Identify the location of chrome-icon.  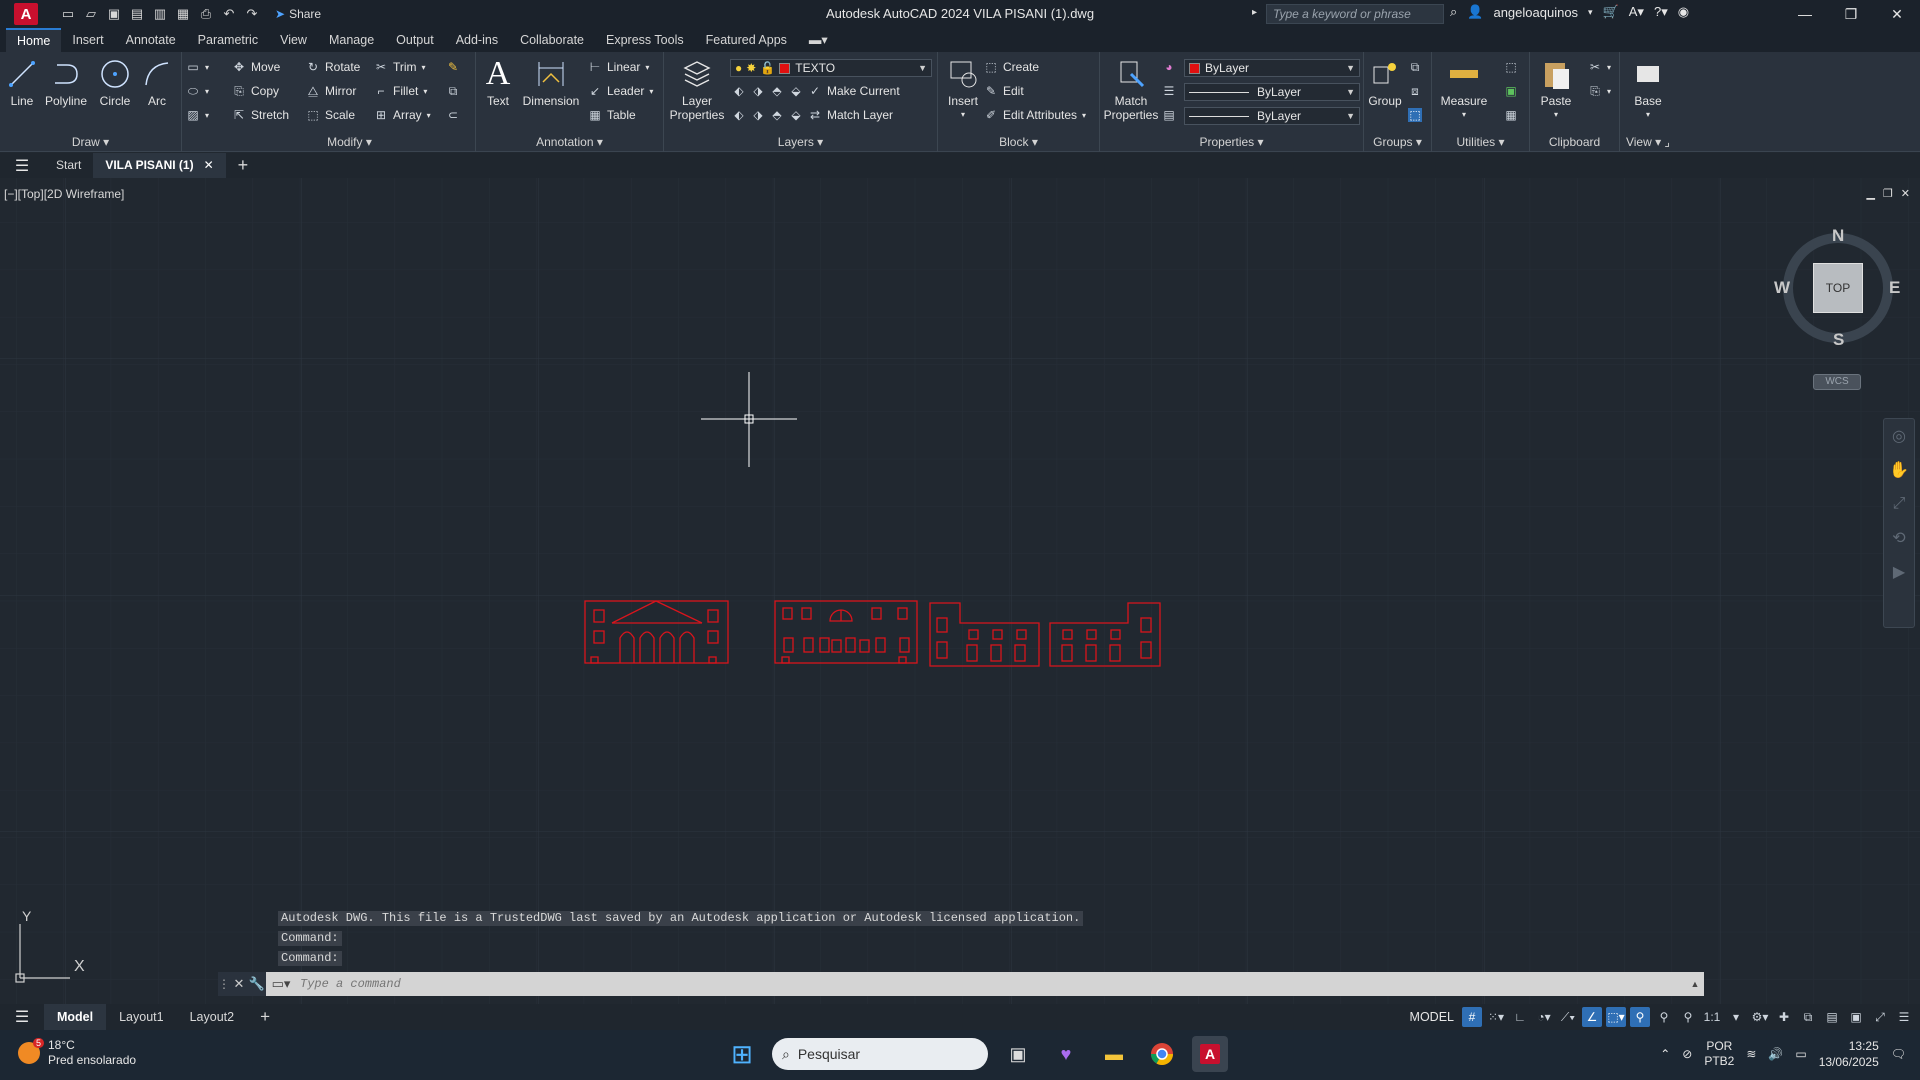
(1162, 1054).